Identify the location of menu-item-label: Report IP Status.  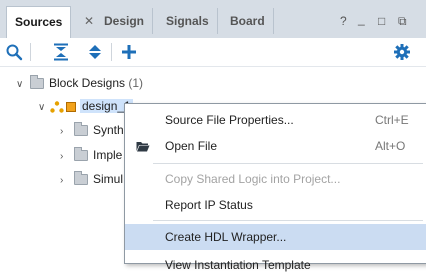
(209, 205).